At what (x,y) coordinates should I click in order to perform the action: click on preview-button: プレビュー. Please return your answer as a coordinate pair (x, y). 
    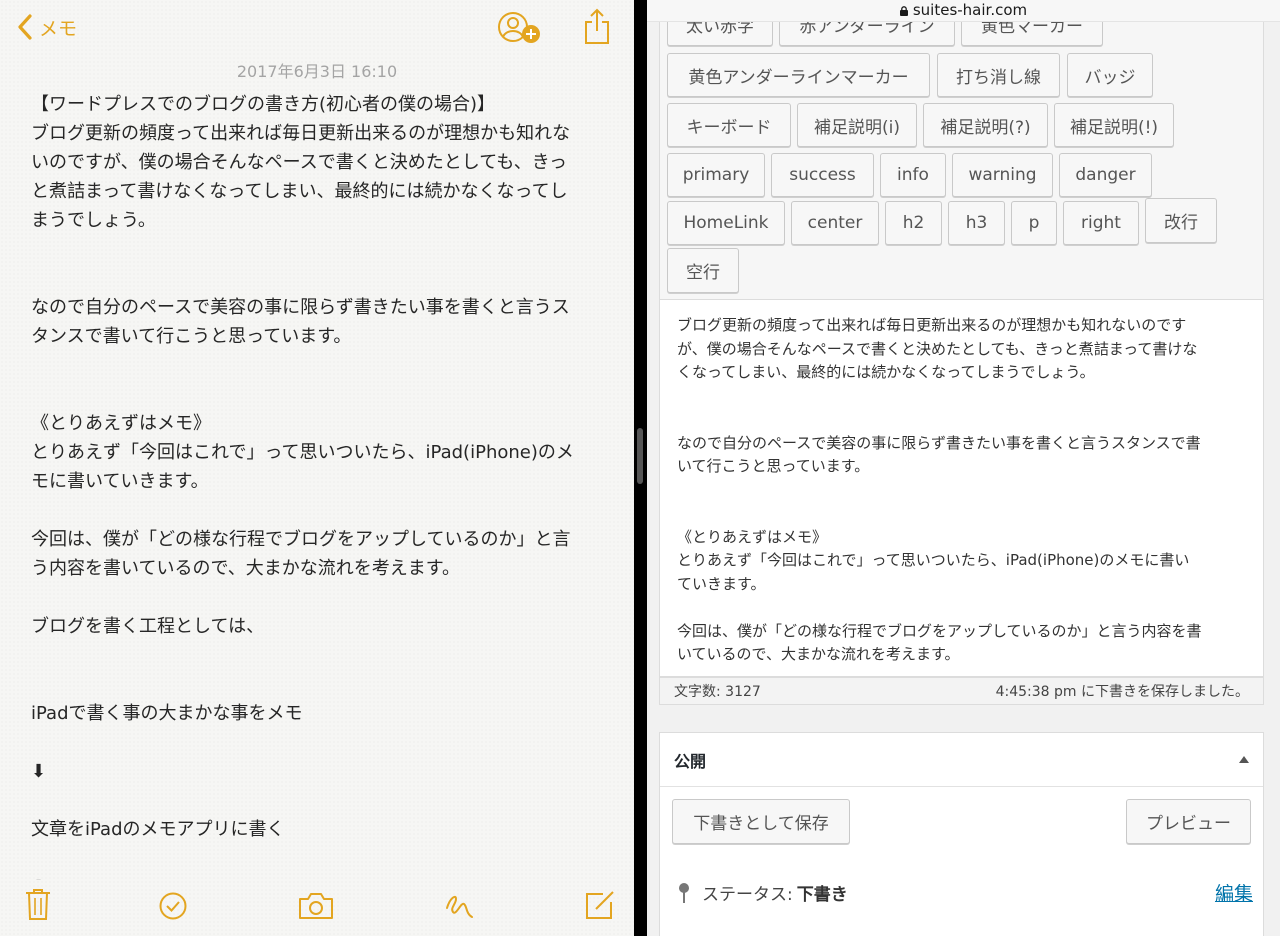
    Looking at the image, I should click on (1188, 821).